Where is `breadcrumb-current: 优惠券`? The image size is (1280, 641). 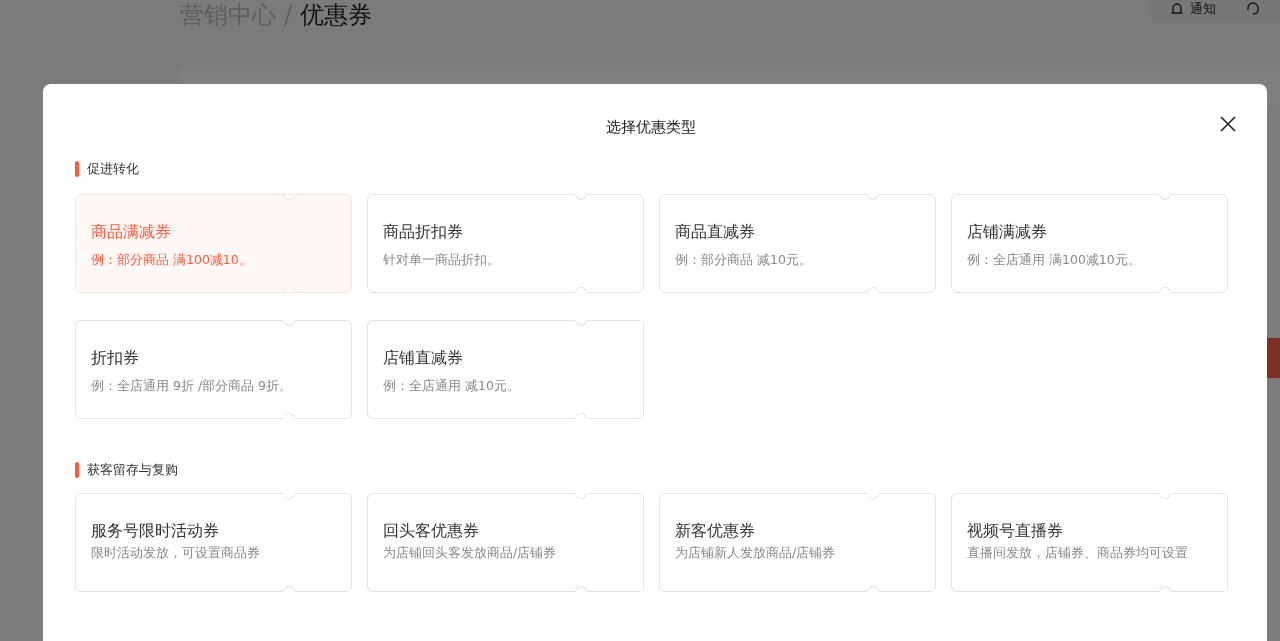 breadcrumb-current: 优惠券 is located at coordinates (336, 15).